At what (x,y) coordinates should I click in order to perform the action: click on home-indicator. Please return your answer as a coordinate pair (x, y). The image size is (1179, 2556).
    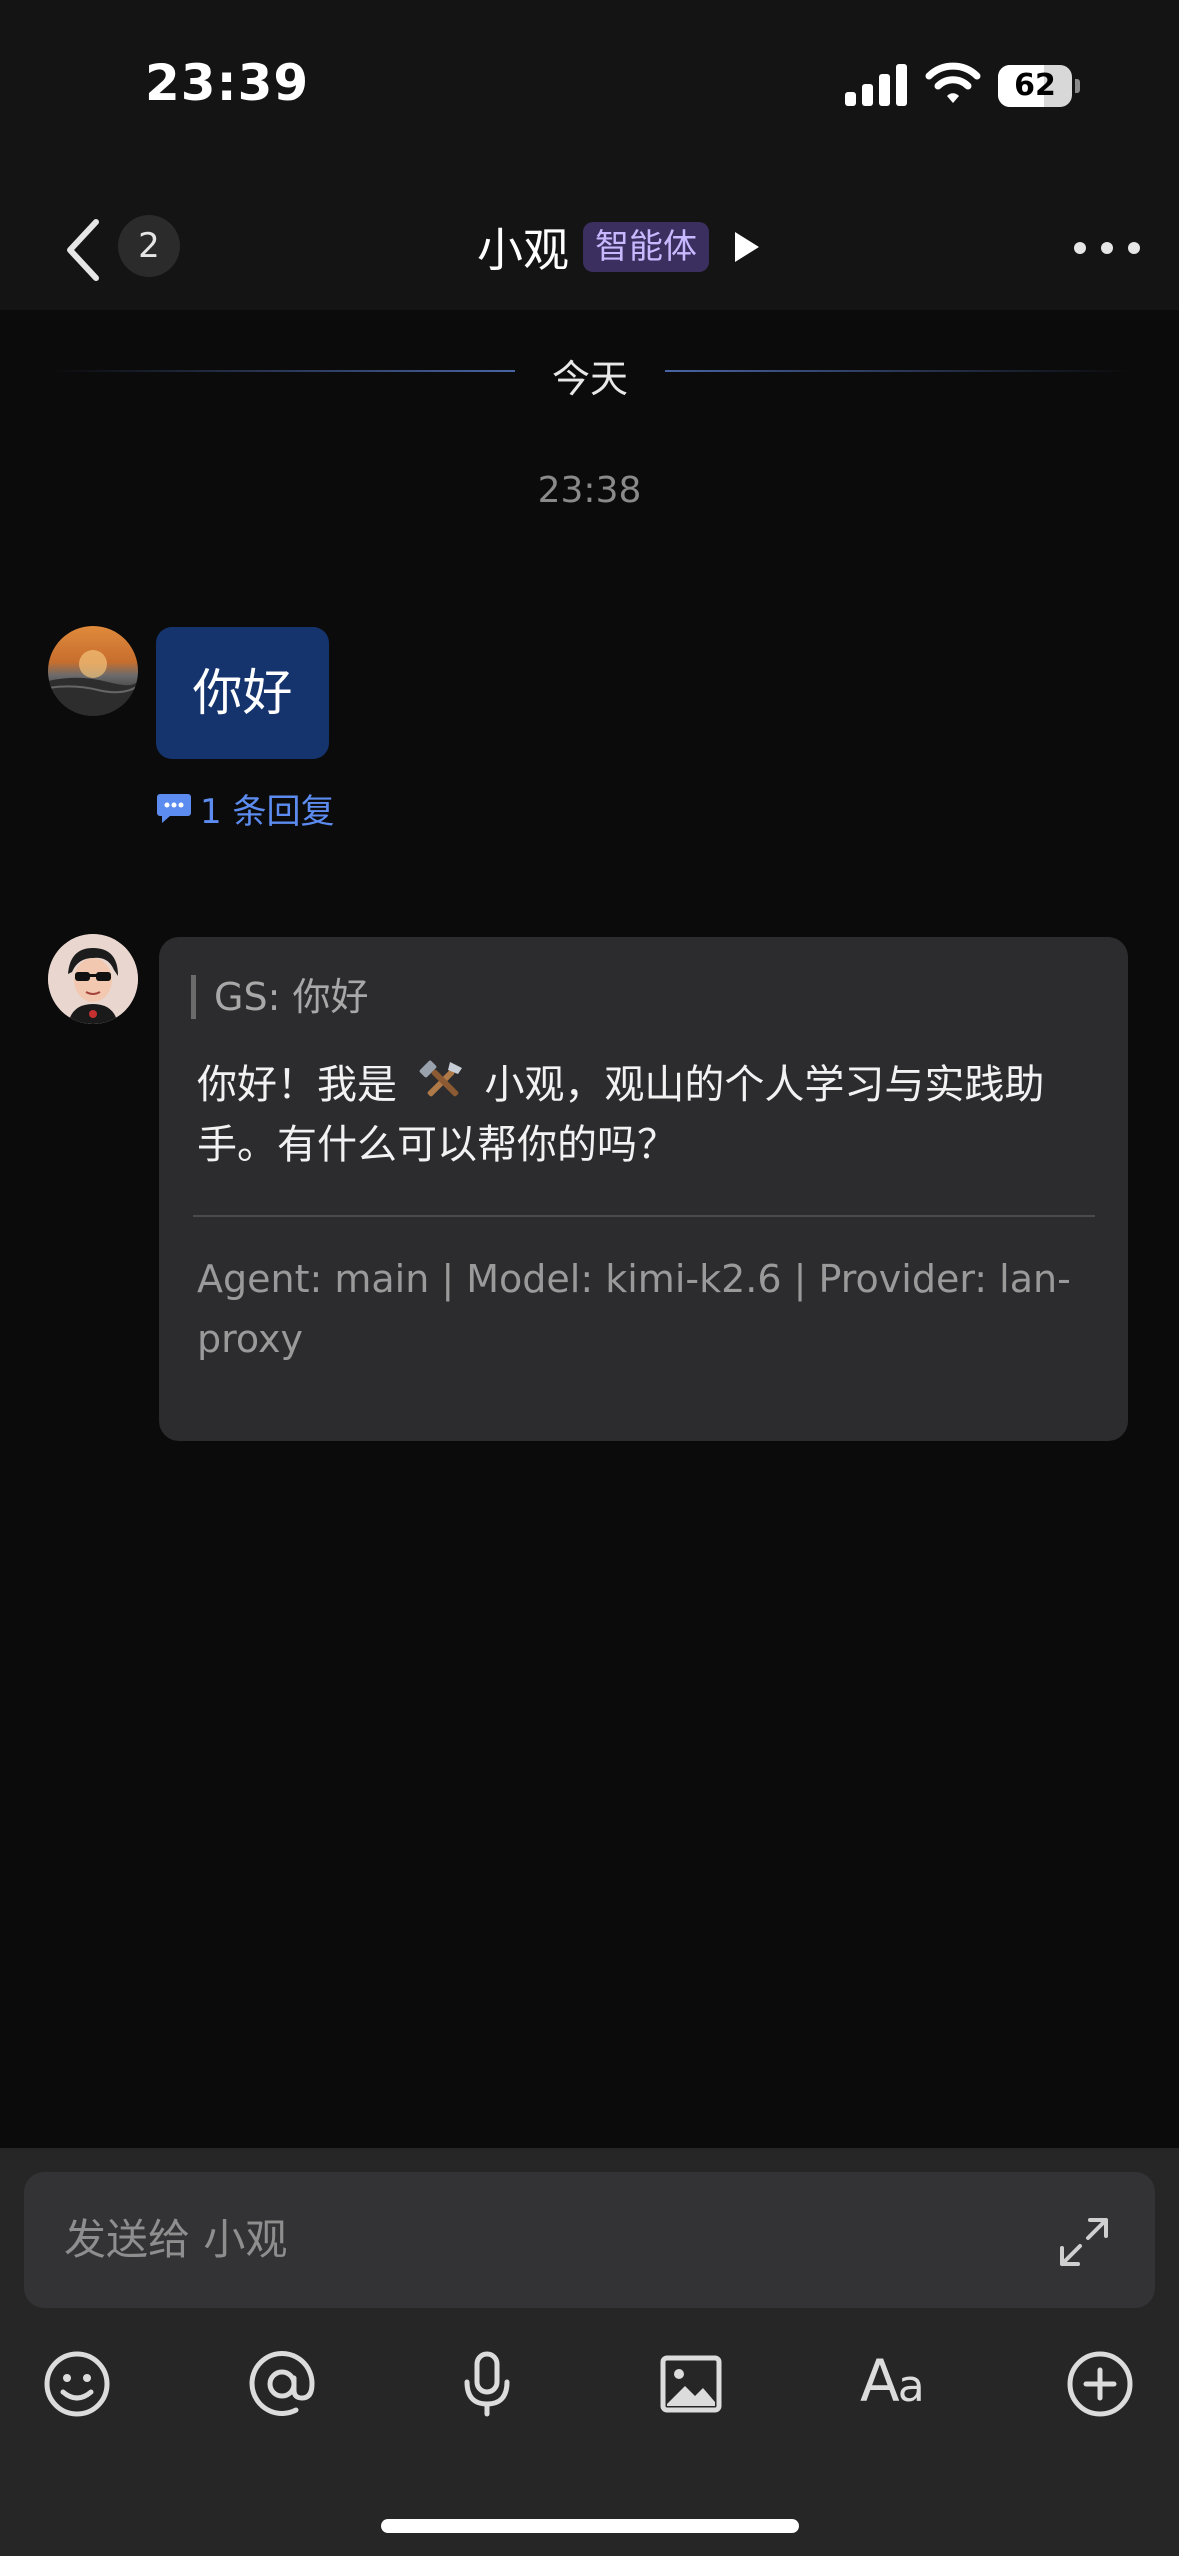
    Looking at the image, I should click on (590, 2526).